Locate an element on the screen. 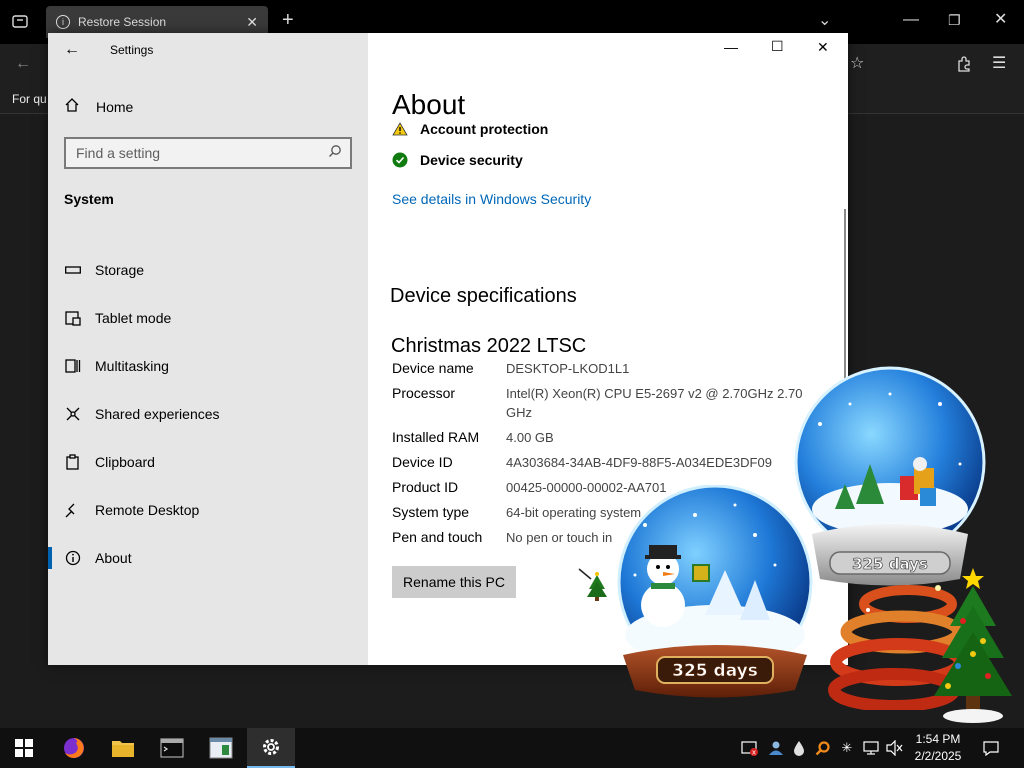  spec-label: Device name is located at coordinates (433, 368).